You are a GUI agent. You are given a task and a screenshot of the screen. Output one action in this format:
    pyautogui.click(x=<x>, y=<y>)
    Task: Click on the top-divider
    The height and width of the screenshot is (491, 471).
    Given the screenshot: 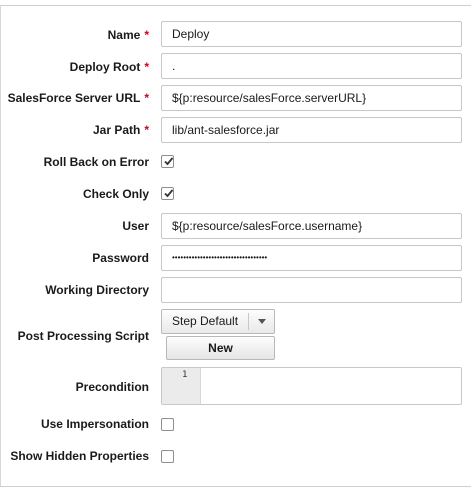 What is the action you would take?
    pyautogui.click(x=235, y=5)
    